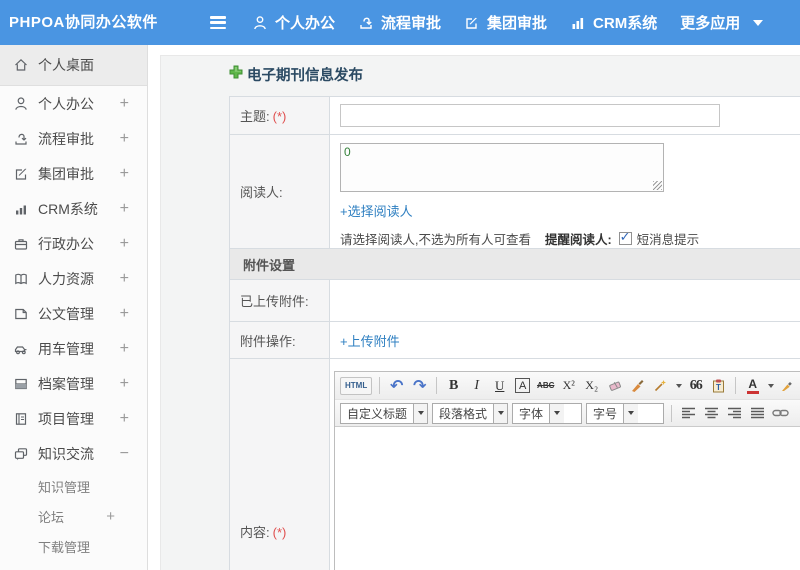 The image size is (800, 570). I want to click on link-icon, so click(780, 413).